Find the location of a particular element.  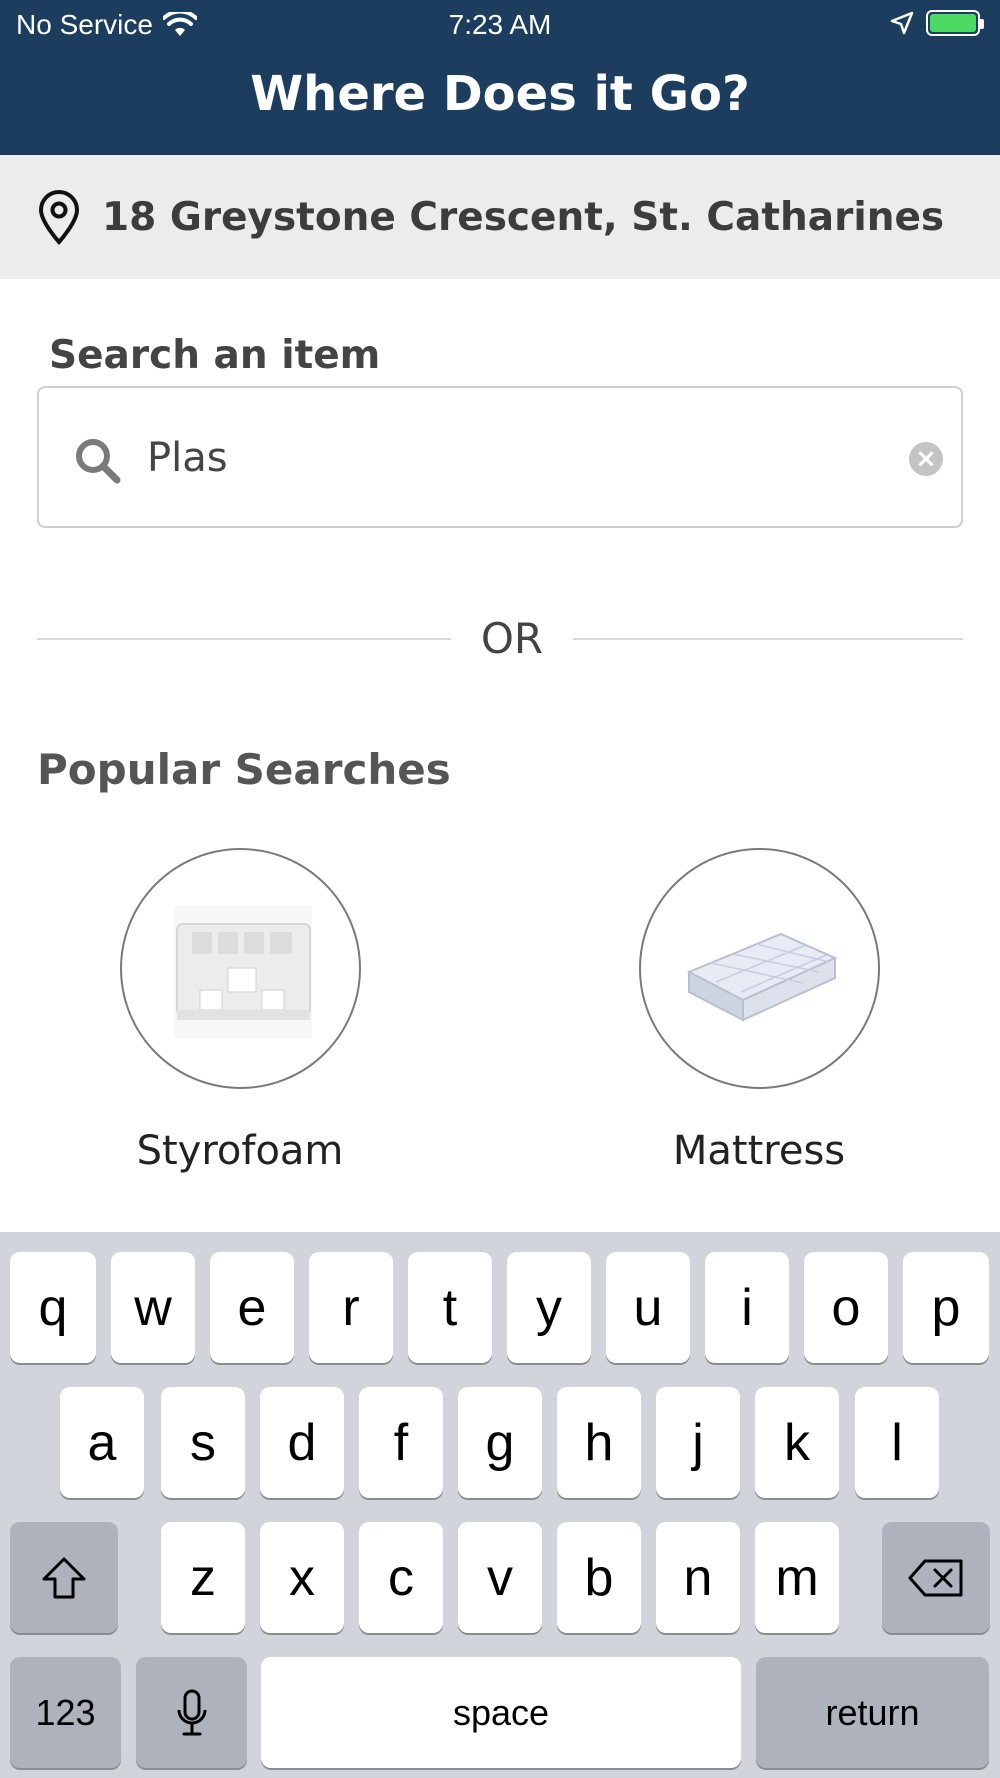

location-bar: 18 Greystone Crescent, St. Catharines is located at coordinates (500, 217).